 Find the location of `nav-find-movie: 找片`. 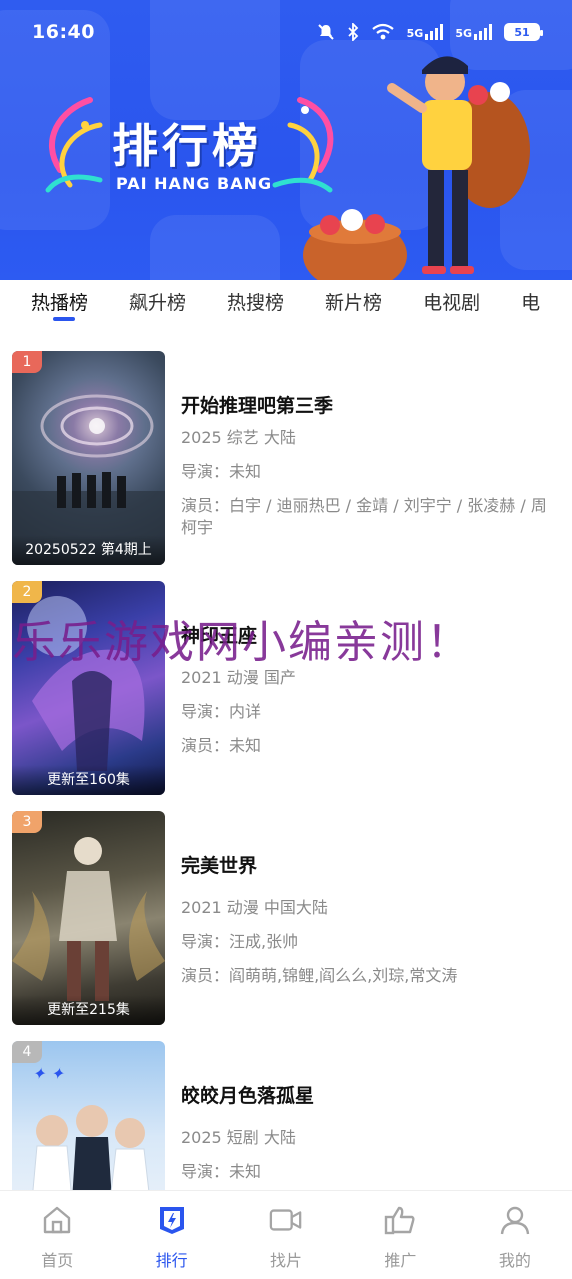

nav-find-movie: 找片 is located at coordinates (286, 1235).